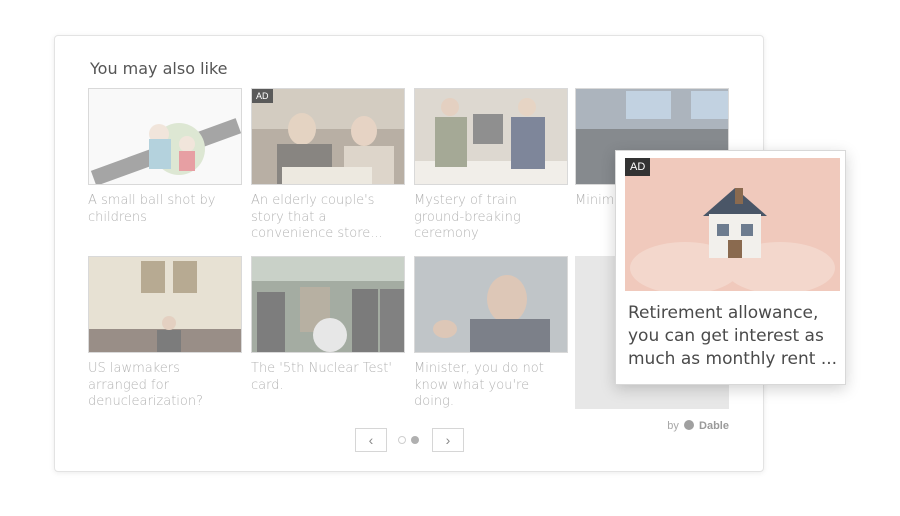 This screenshot has height=516, width=900. Describe the element at coordinates (688, 425) in the screenshot. I see `dable-logo-icon` at that location.